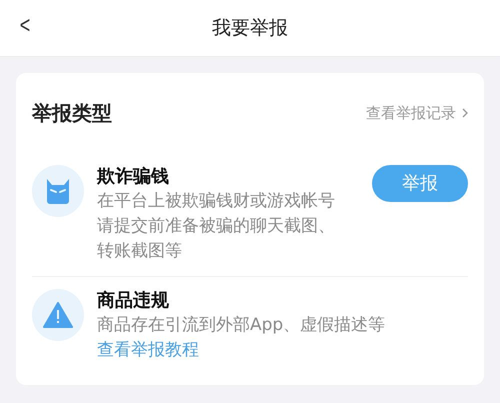 The height and width of the screenshot is (403, 500). Describe the element at coordinates (420, 183) in the screenshot. I see `report-button: 举报` at that location.